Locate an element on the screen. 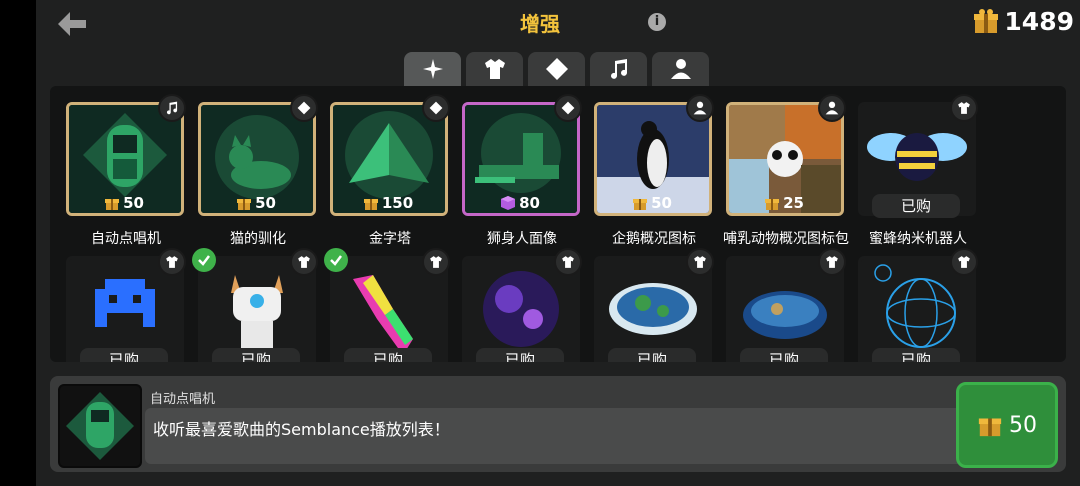 This screenshot has height=486, width=1080. item-card-cyclops-cat: 已购 is located at coordinates (258, 305).